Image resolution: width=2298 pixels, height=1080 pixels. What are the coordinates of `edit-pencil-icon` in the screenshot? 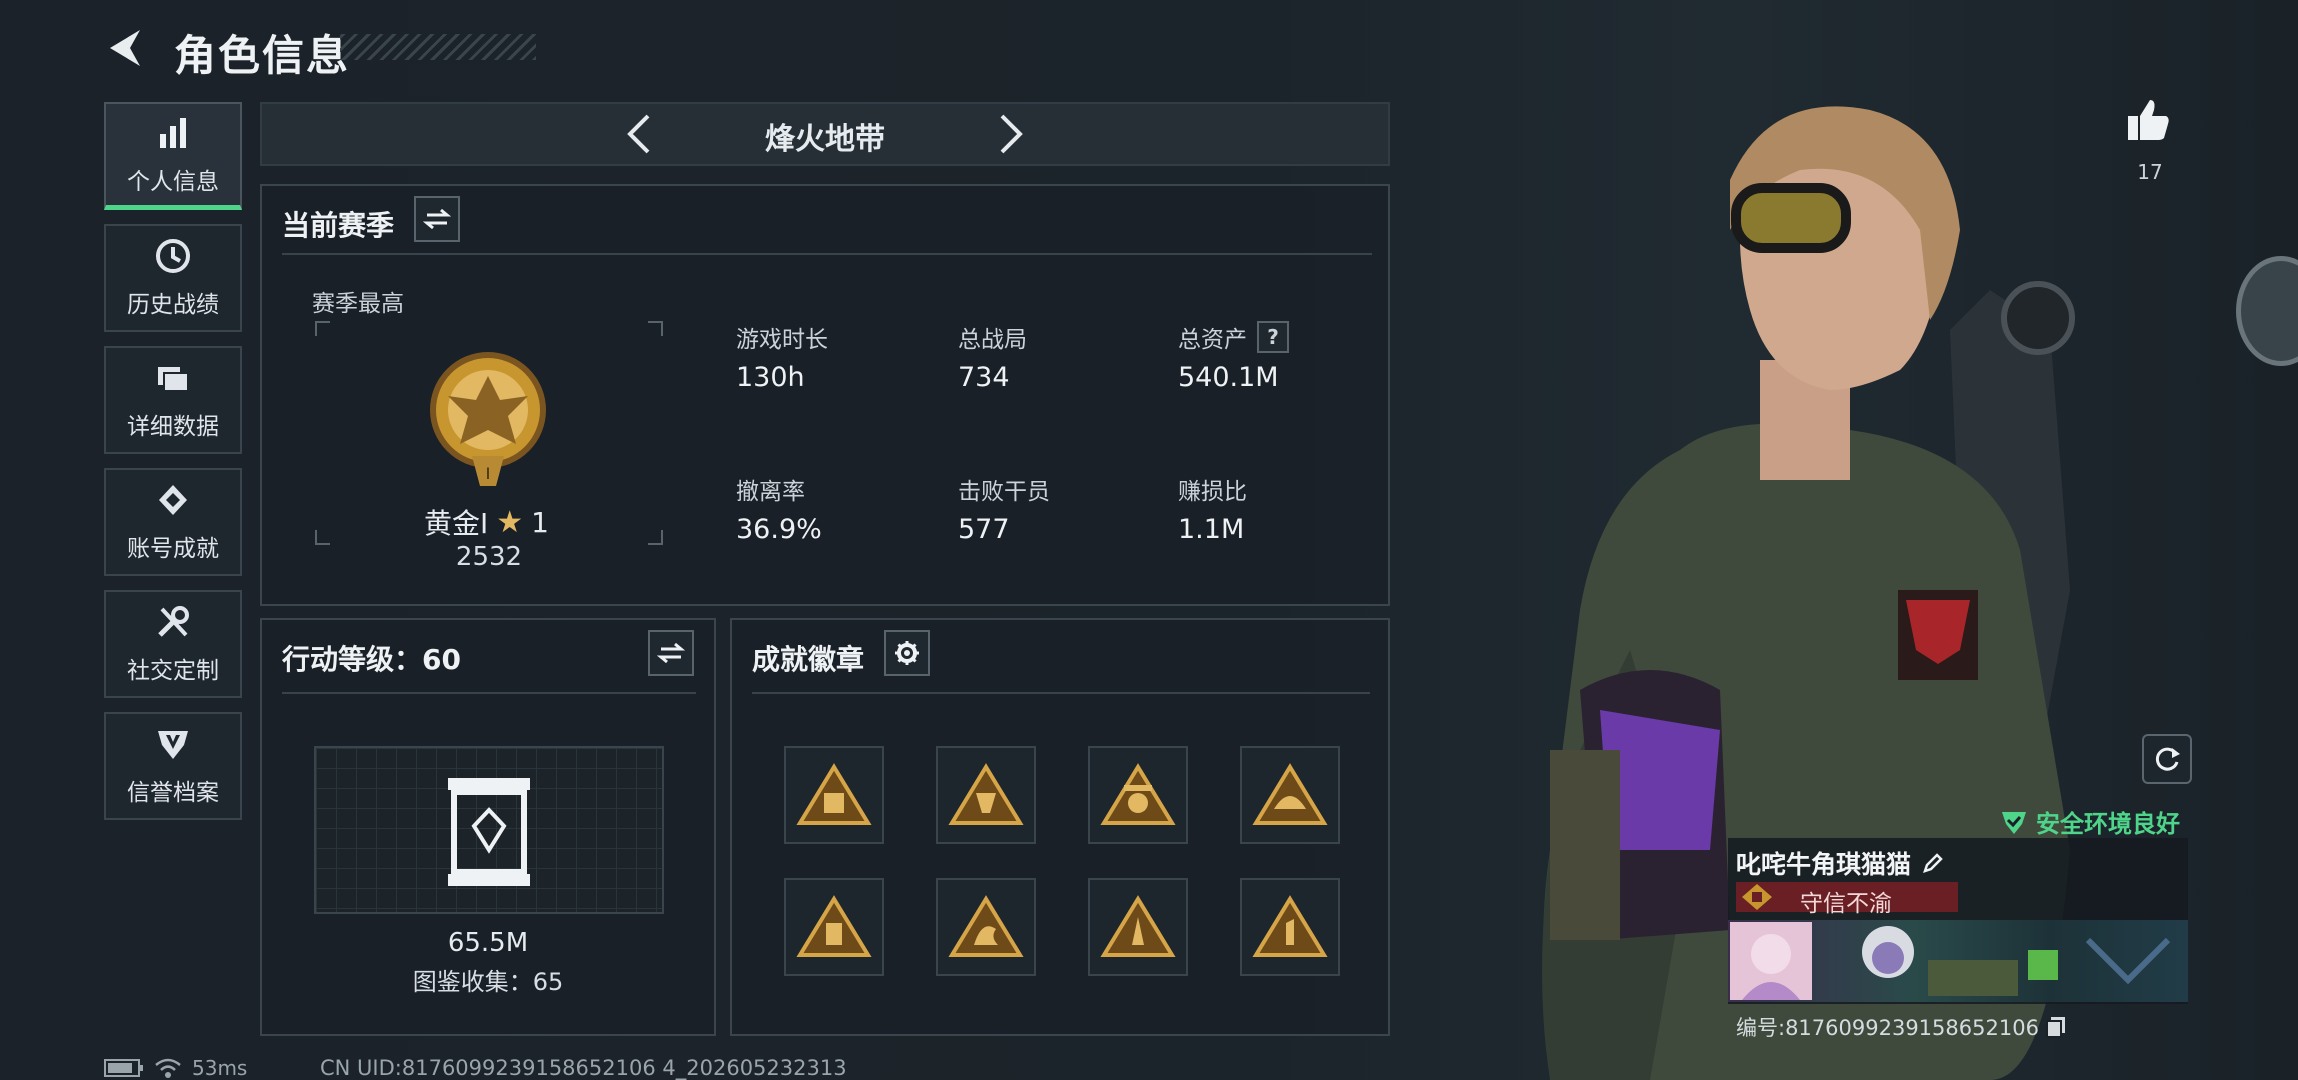 It's located at (1933, 863).